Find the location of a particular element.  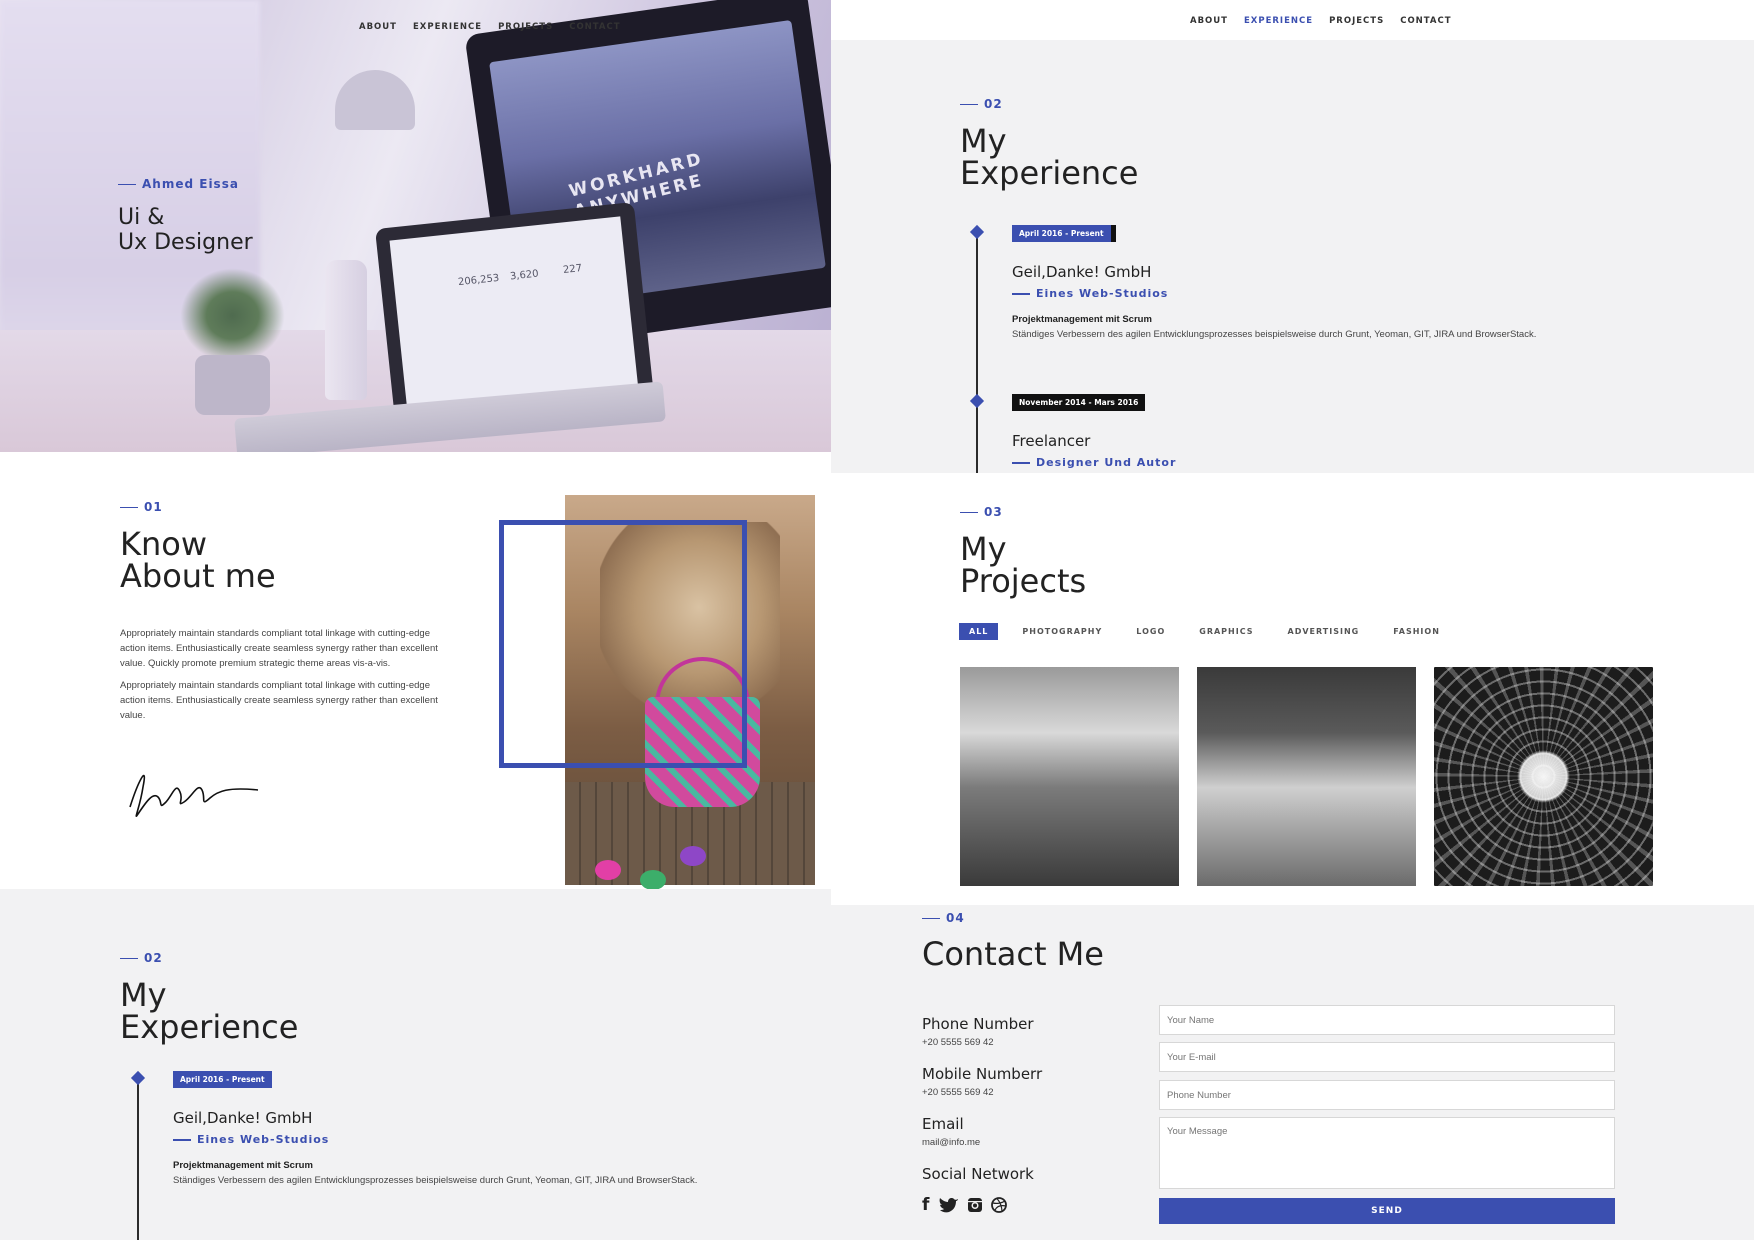

message-input is located at coordinates (1387, 1153).